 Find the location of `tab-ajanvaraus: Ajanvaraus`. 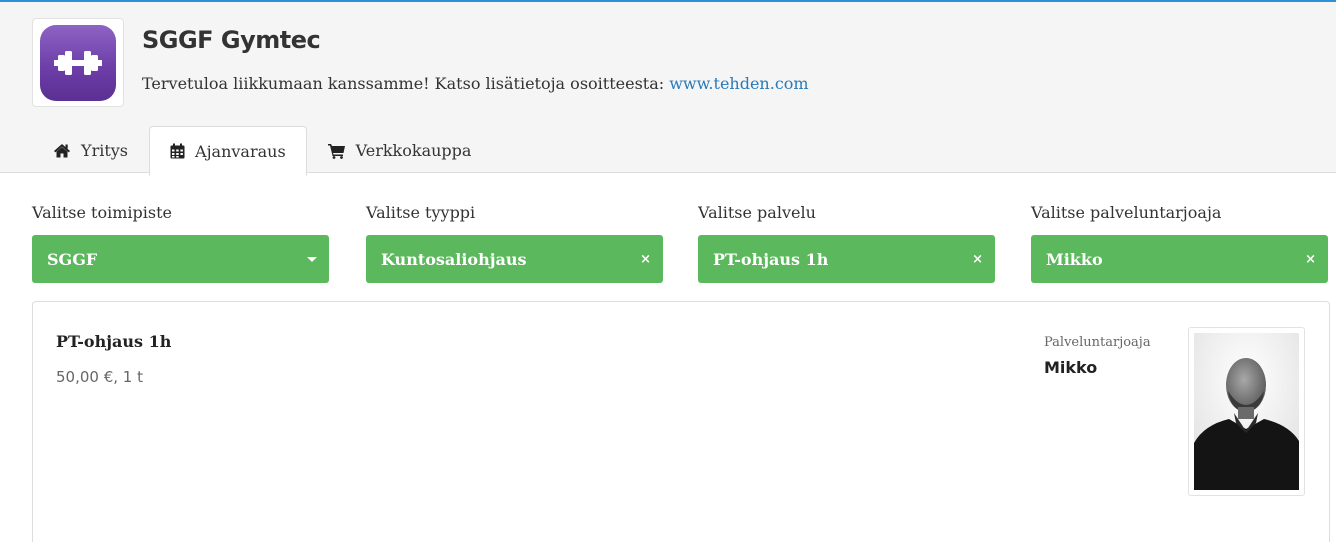

tab-ajanvaraus: Ajanvaraus is located at coordinates (228, 151).